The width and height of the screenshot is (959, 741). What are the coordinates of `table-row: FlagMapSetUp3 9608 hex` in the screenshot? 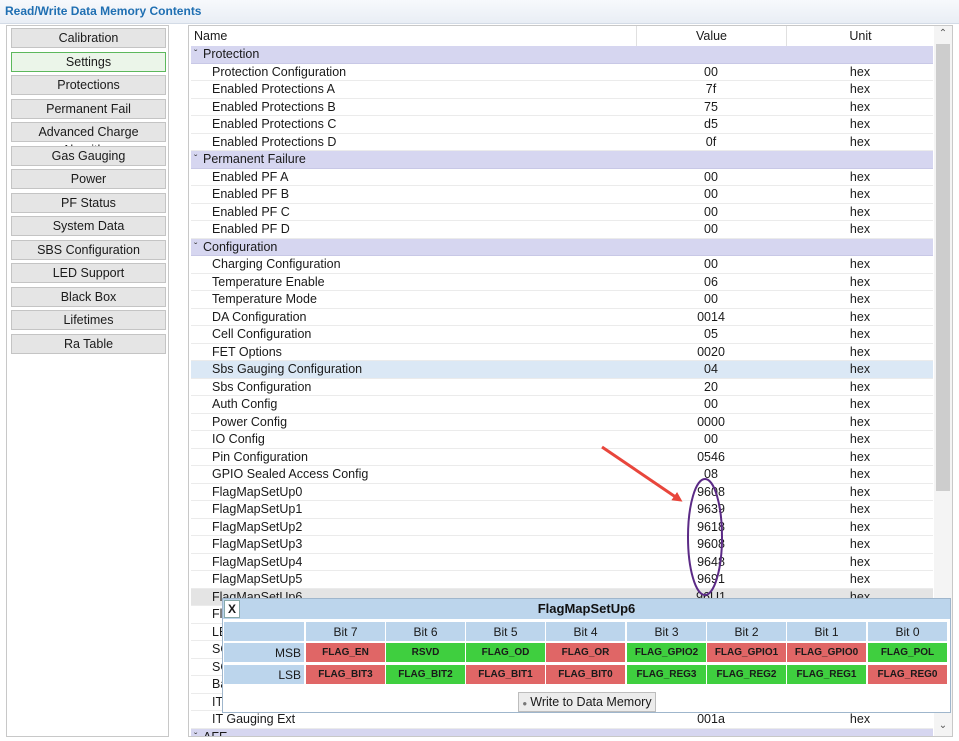 It's located at (562, 545).